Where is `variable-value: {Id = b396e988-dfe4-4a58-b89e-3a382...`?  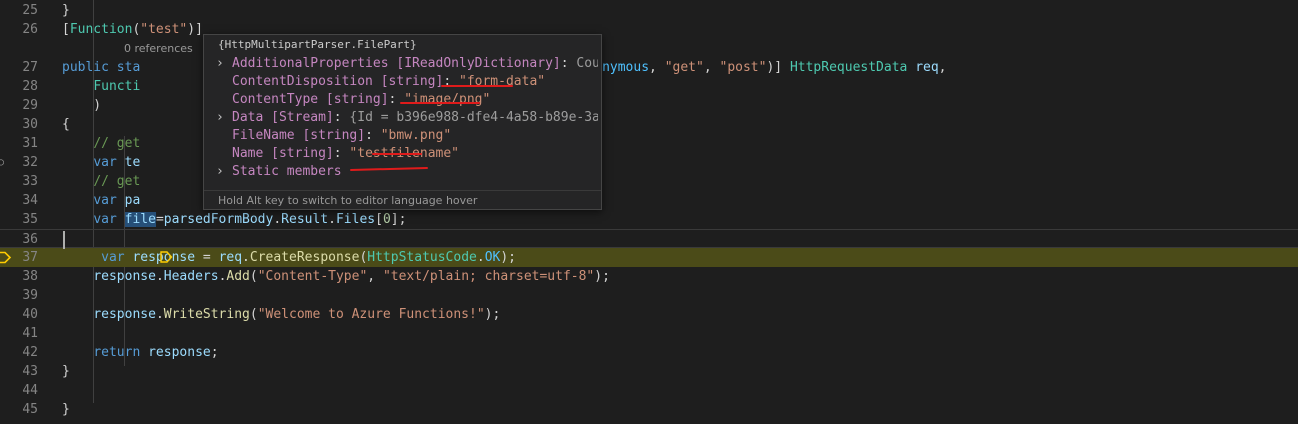
variable-value: {Id = b396e988-dfe4-4a58-b89e-3a382... is located at coordinates (473, 117).